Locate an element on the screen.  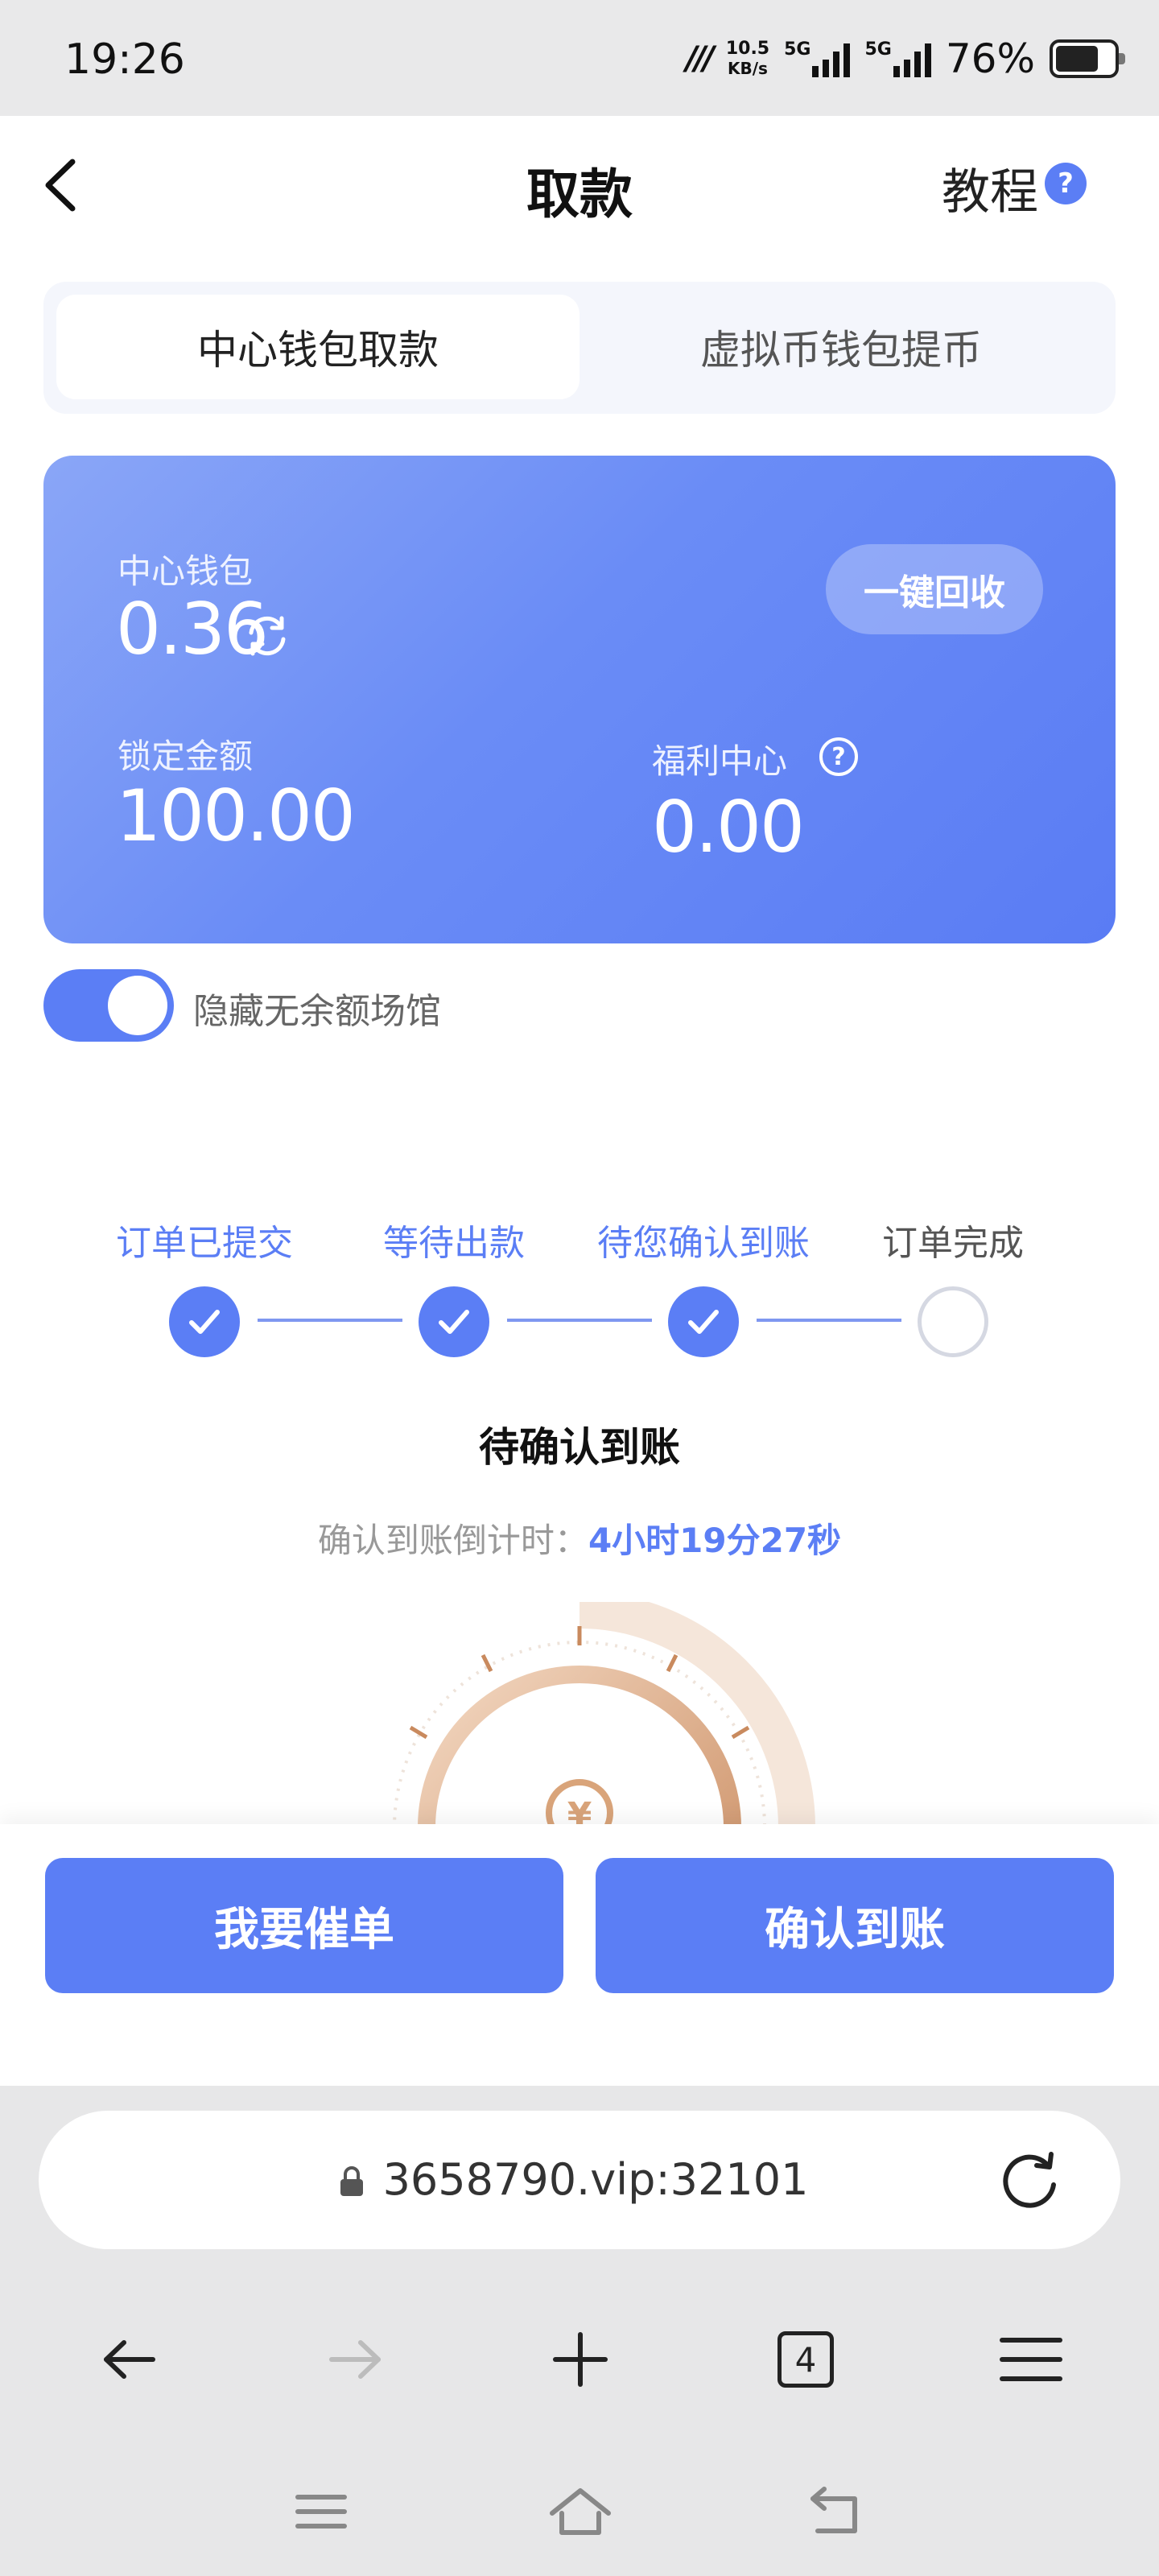
hd-icon: /// is located at coordinates (700, 58).